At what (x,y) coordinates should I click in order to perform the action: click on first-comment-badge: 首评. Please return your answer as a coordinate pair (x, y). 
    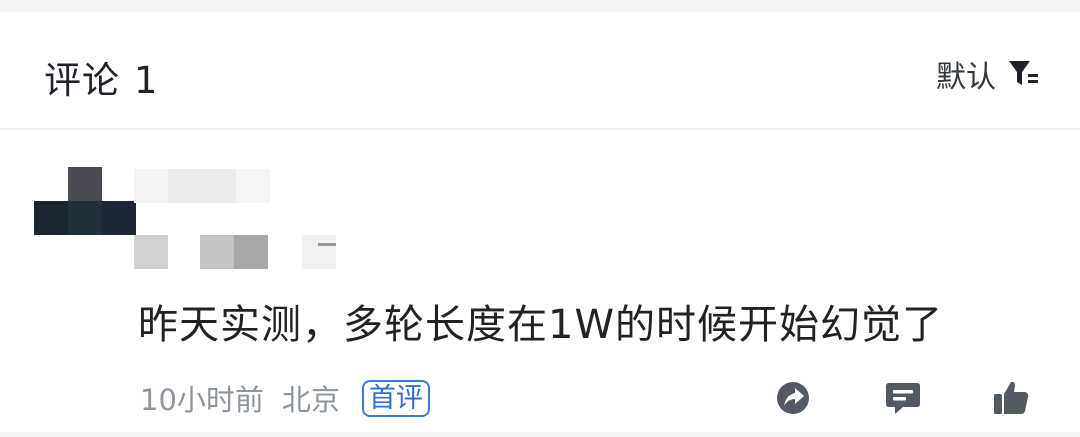
    Looking at the image, I should click on (395, 398).